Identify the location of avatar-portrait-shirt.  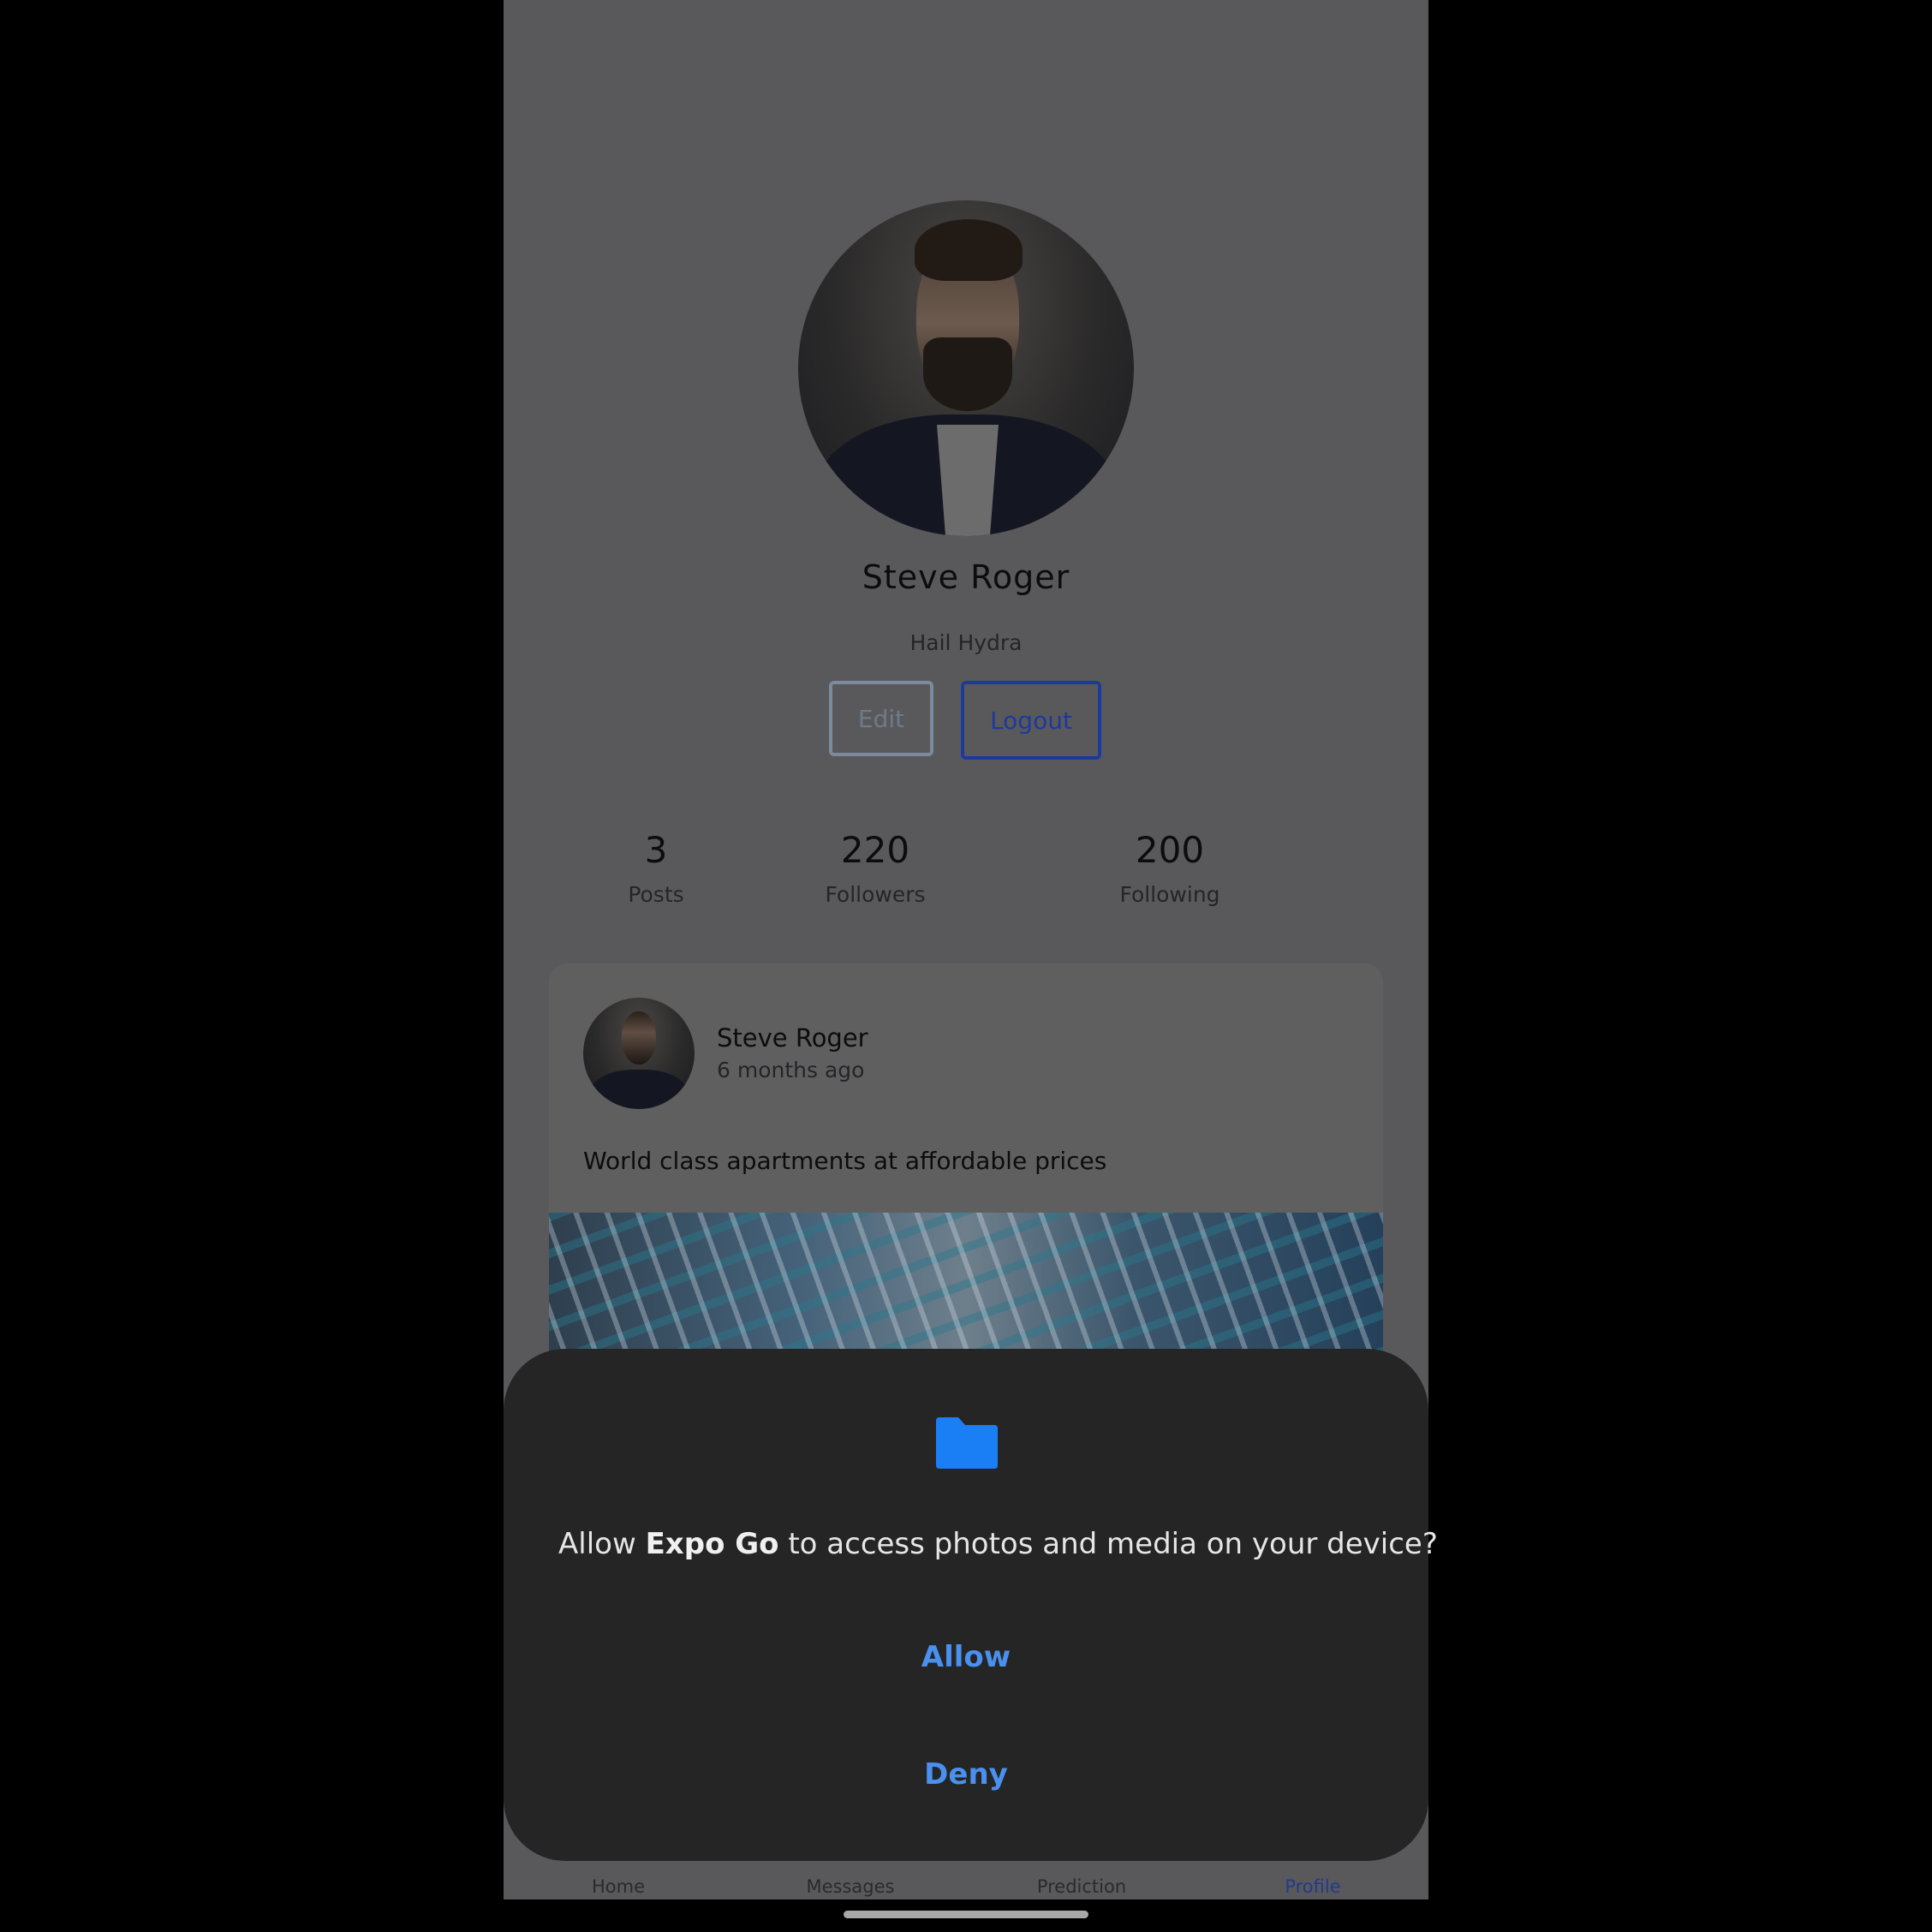
(968, 481).